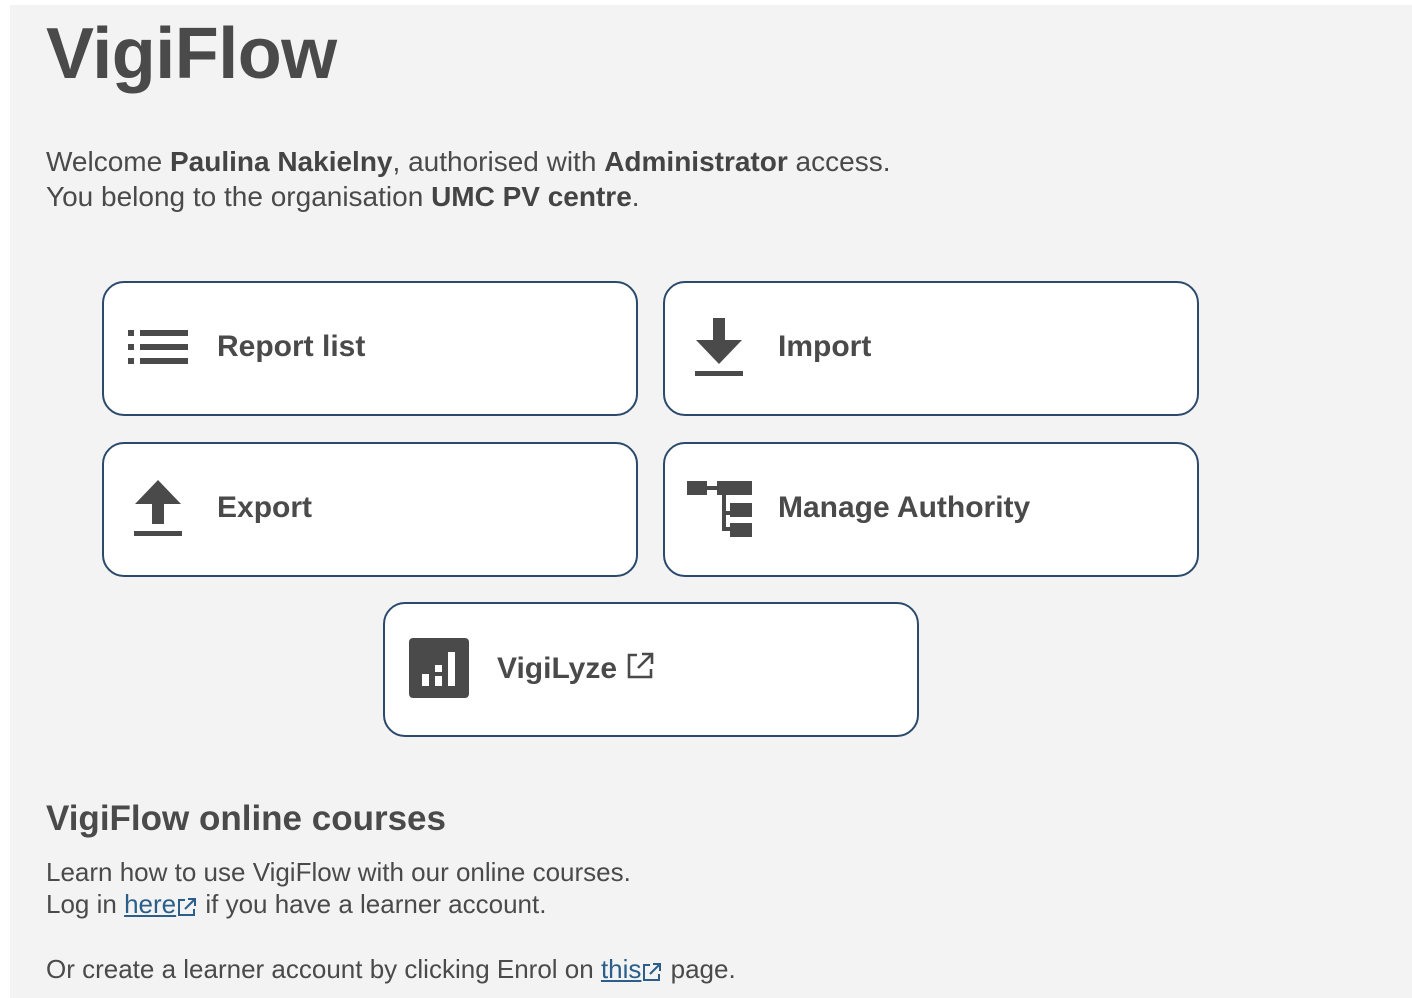  What do you see at coordinates (904, 507) in the screenshot?
I see `manage-authority-label: Manage Authority` at bounding box center [904, 507].